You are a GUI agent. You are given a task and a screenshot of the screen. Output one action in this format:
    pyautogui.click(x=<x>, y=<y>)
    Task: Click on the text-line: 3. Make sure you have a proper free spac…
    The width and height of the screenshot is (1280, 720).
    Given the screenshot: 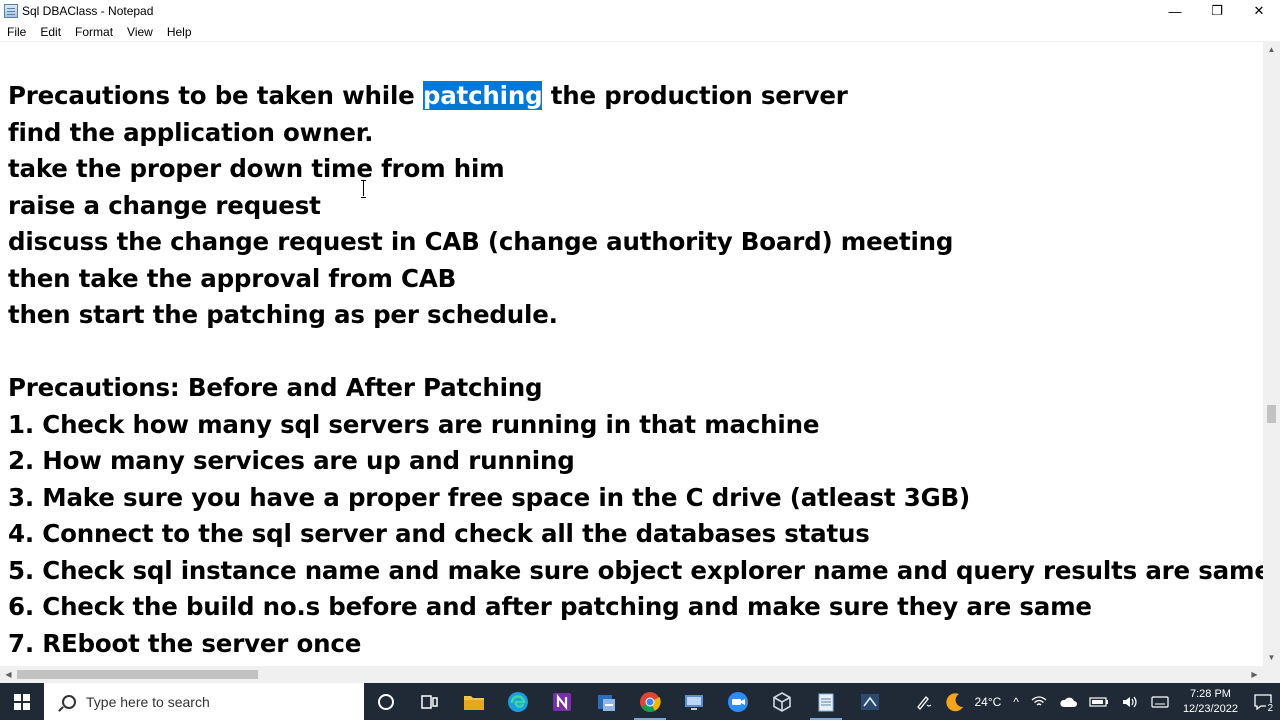 What is the action you would take?
    pyautogui.click(x=489, y=497)
    